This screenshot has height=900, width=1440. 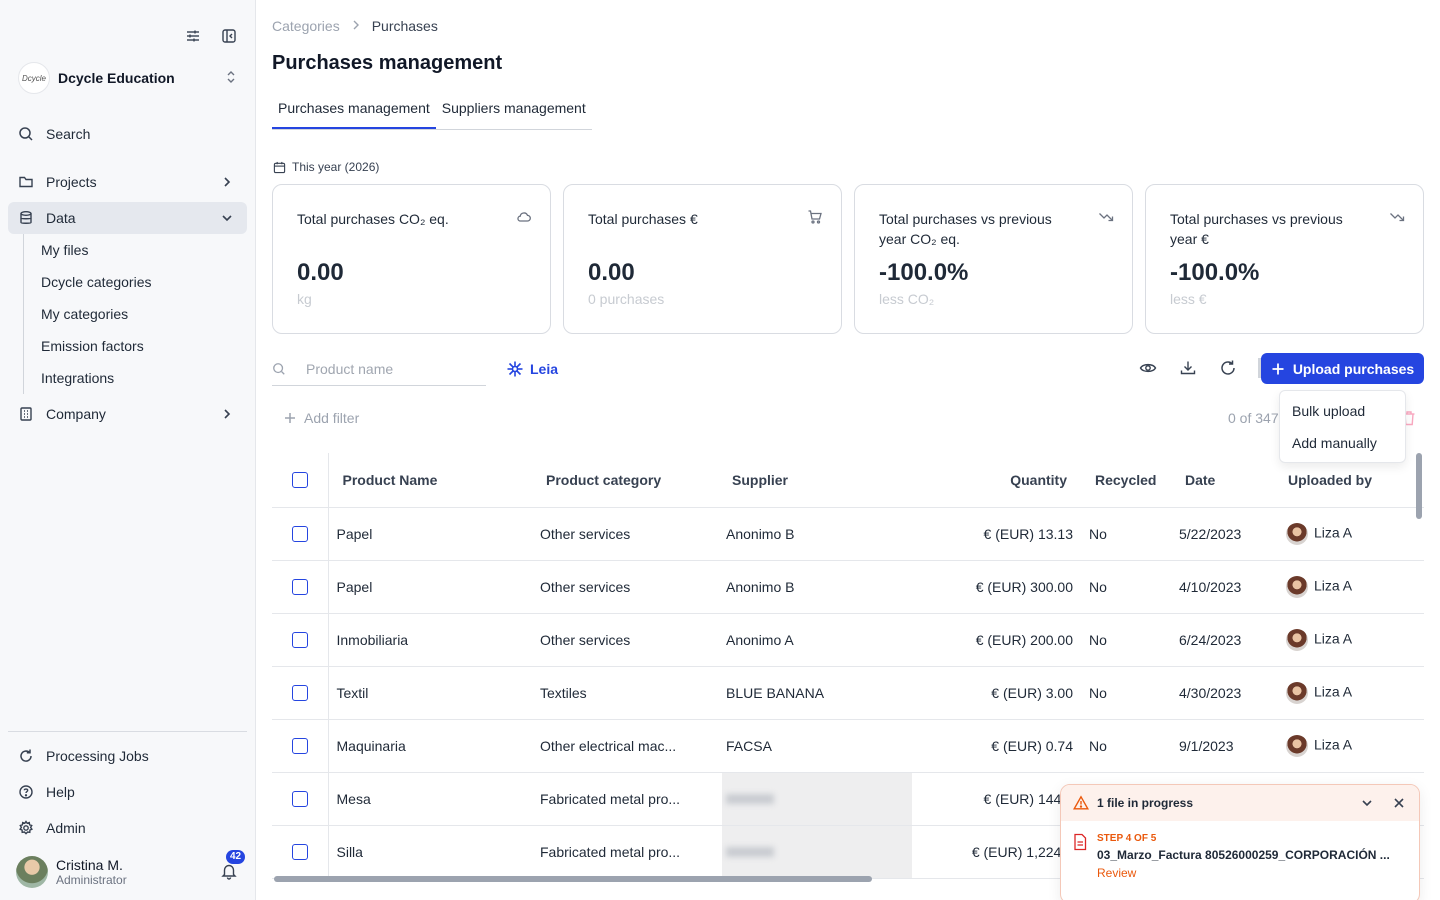 What do you see at coordinates (131, 869) in the screenshot?
I see `user-profile: Cristina M. Administrator 42` at bounding box center [131, 869].